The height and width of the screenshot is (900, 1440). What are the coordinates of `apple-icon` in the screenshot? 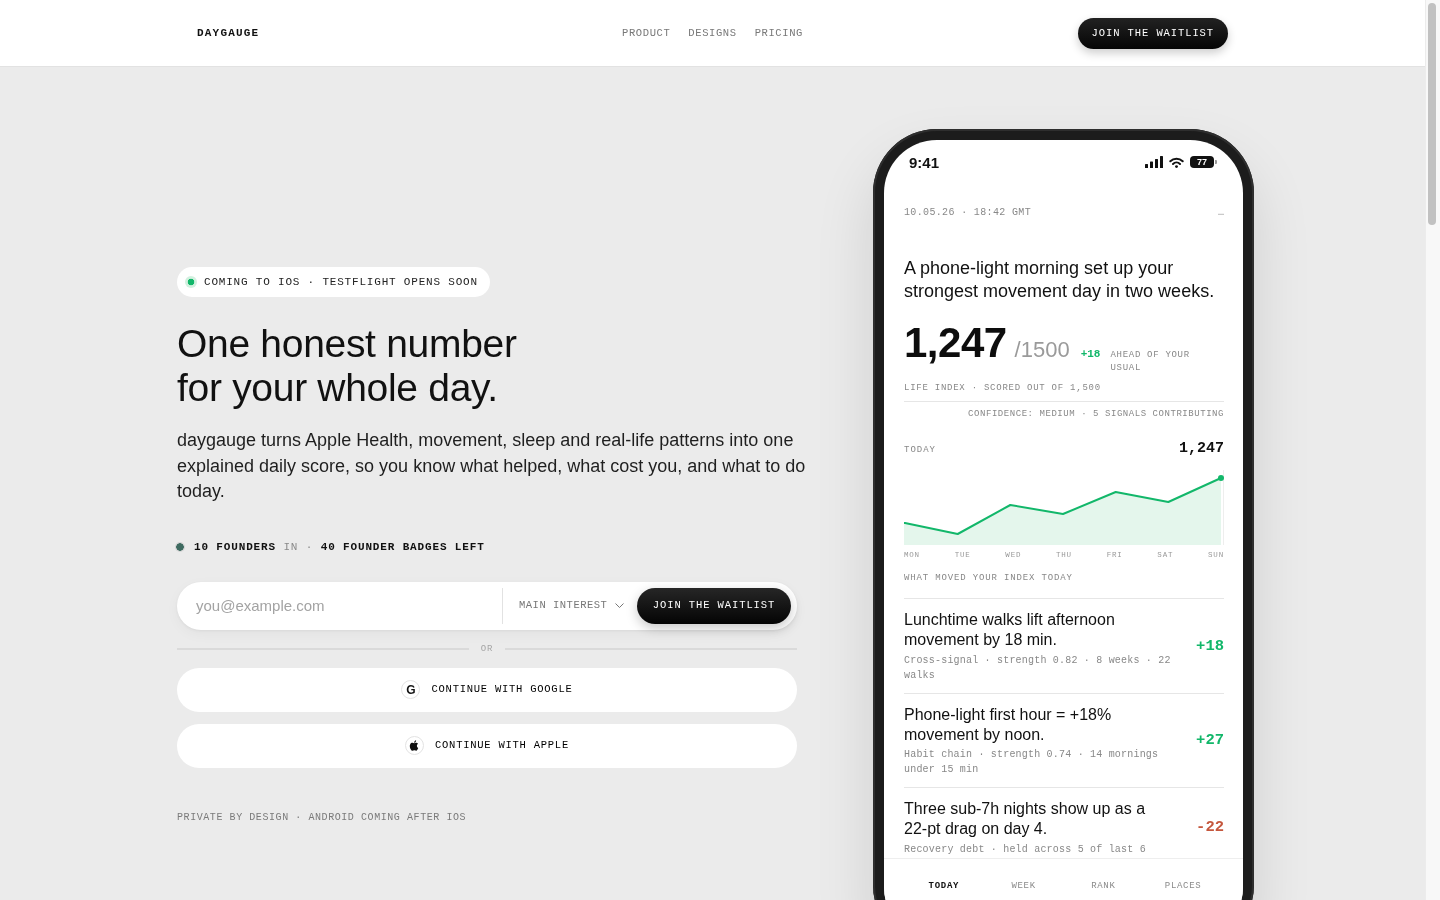 It's located at (414, 745).